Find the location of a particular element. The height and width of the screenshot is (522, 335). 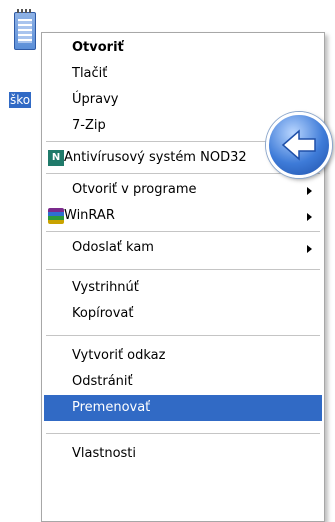

menu-item-delete: Odstrániť is located at coordinates (183, 382).